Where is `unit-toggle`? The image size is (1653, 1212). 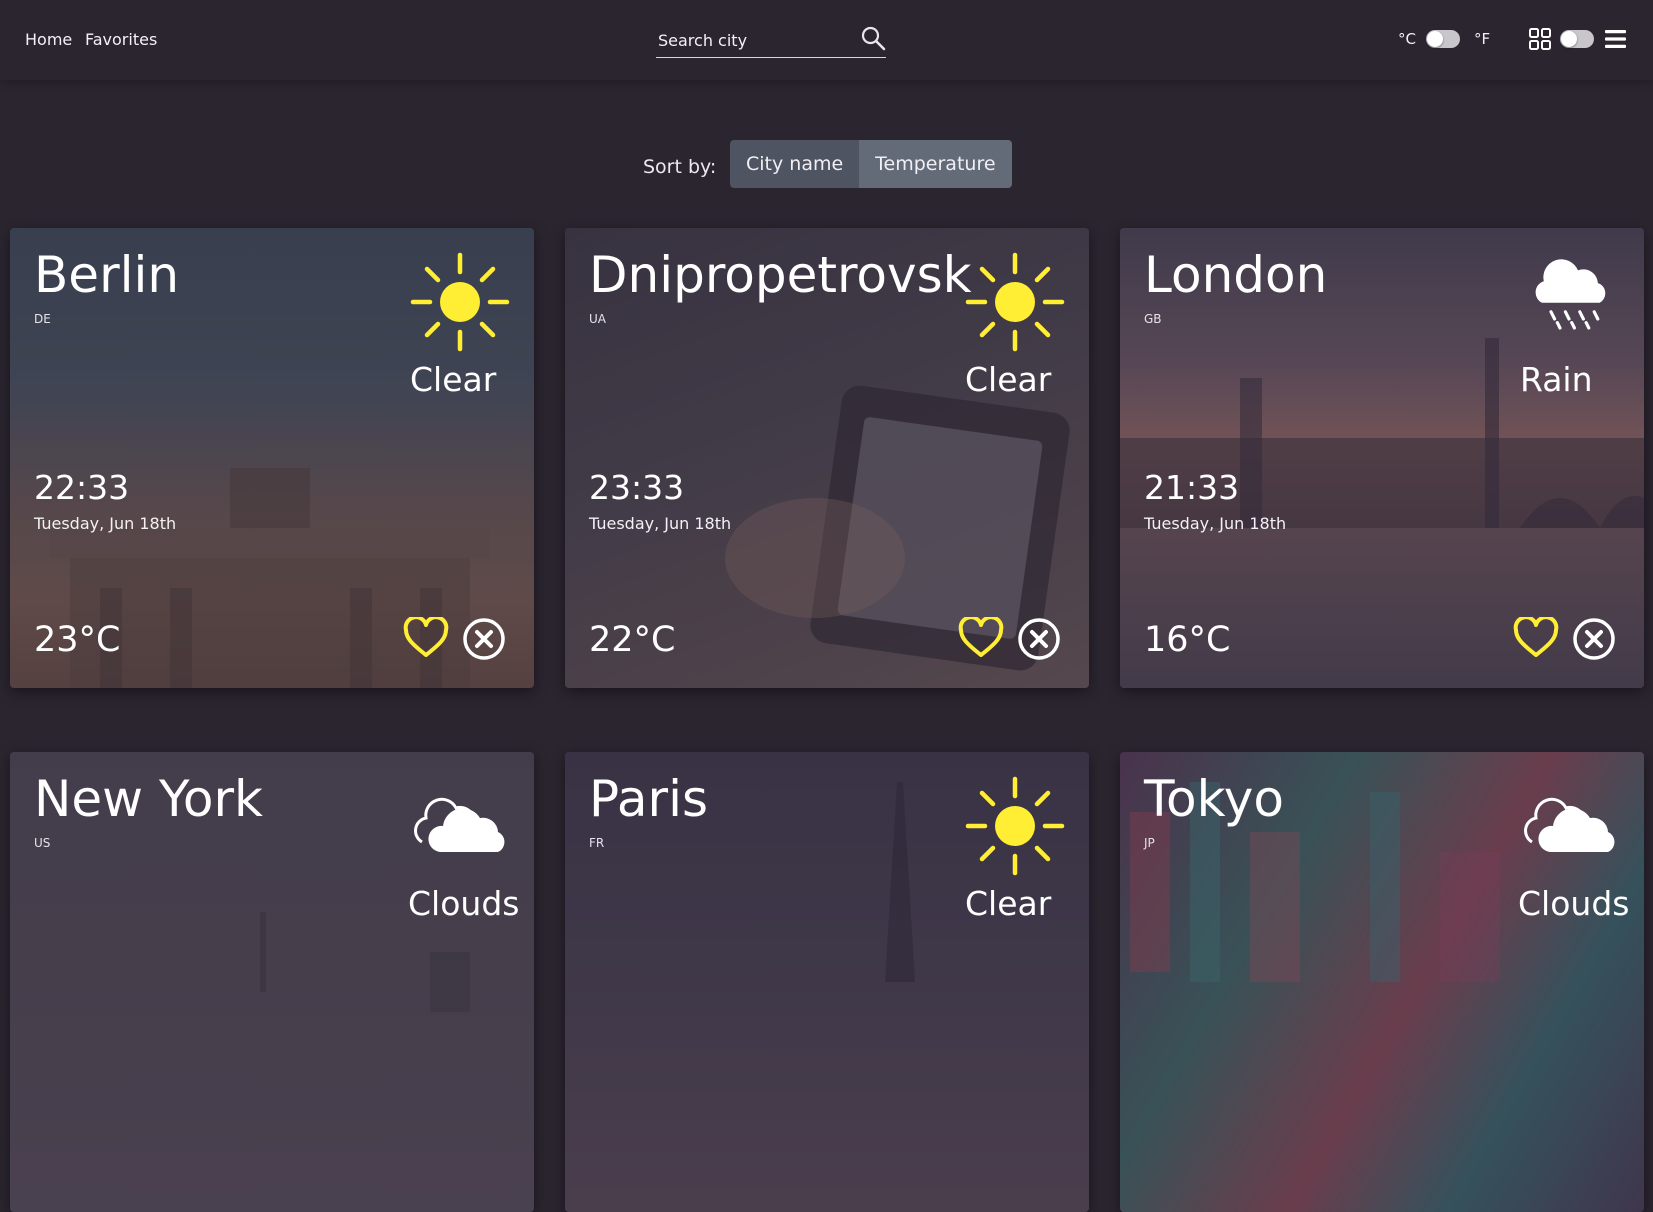
unit-toggle is located at coordinates (1443, 39).